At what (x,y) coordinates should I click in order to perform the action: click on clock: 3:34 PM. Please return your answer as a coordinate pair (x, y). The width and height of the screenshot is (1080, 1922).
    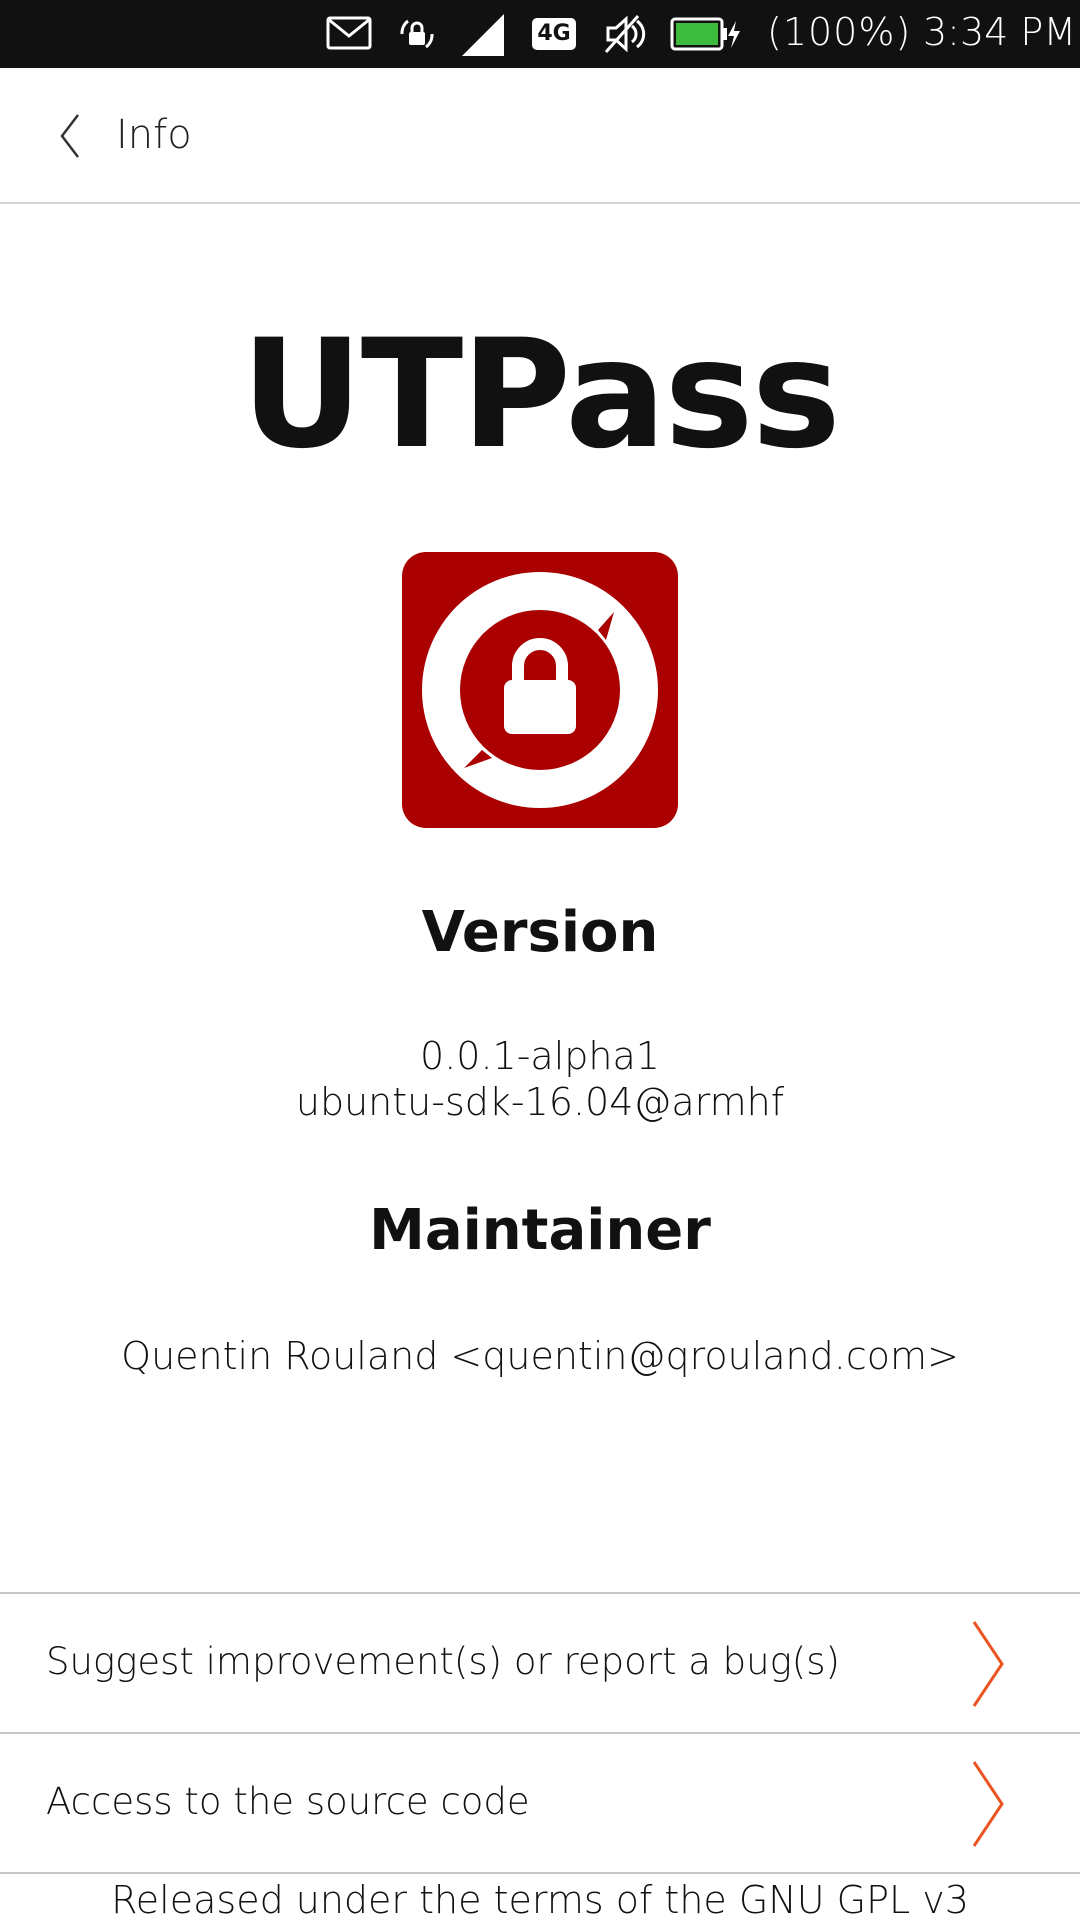
    Looking at the image, I should click on (1000, 32).